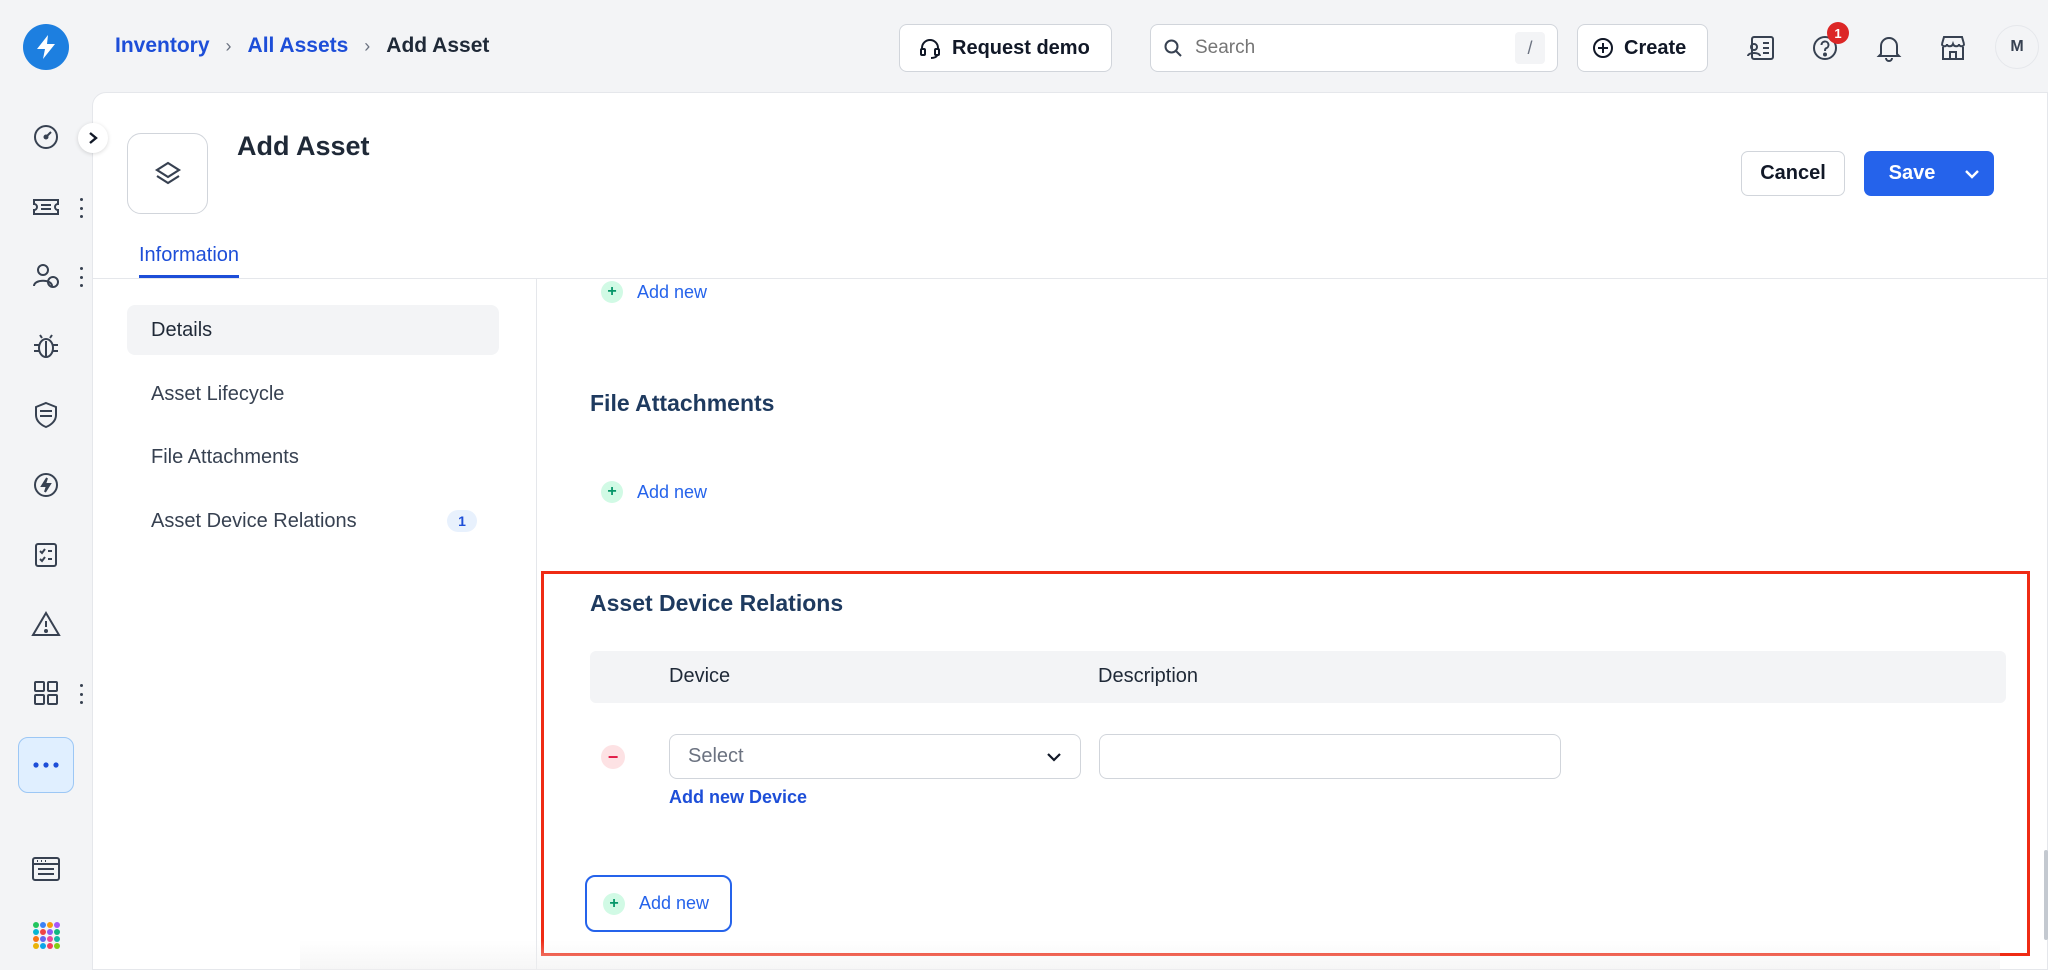 This screenshot has height=970, width=2048. I want to click on search-box: /, so click(1354, 48).